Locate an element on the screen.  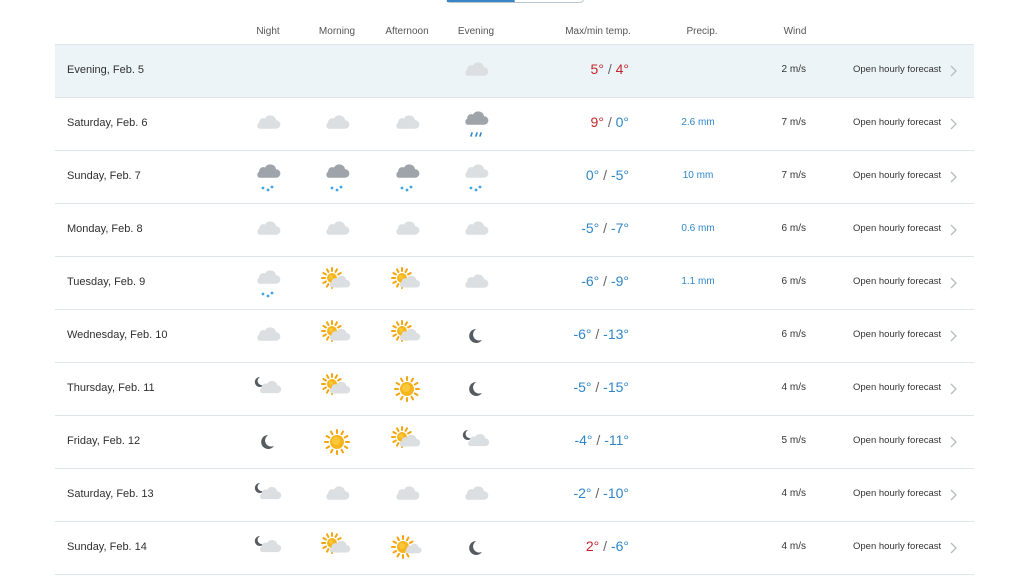
precipitation: 1.1 mm is located at coordinates (698, 281).